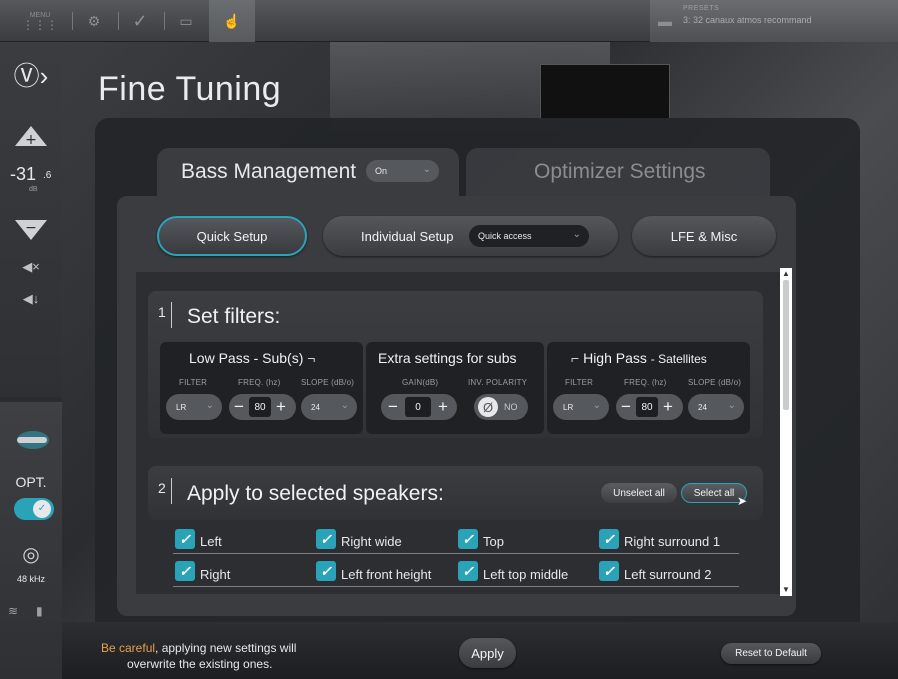 The width and height of the screenshot is (898, 679). What do you see at coordinates (529, 236) in the screenshot?
I see `quick-access-dropdown: Quick access ⌄` at bounding box center [529, 236].